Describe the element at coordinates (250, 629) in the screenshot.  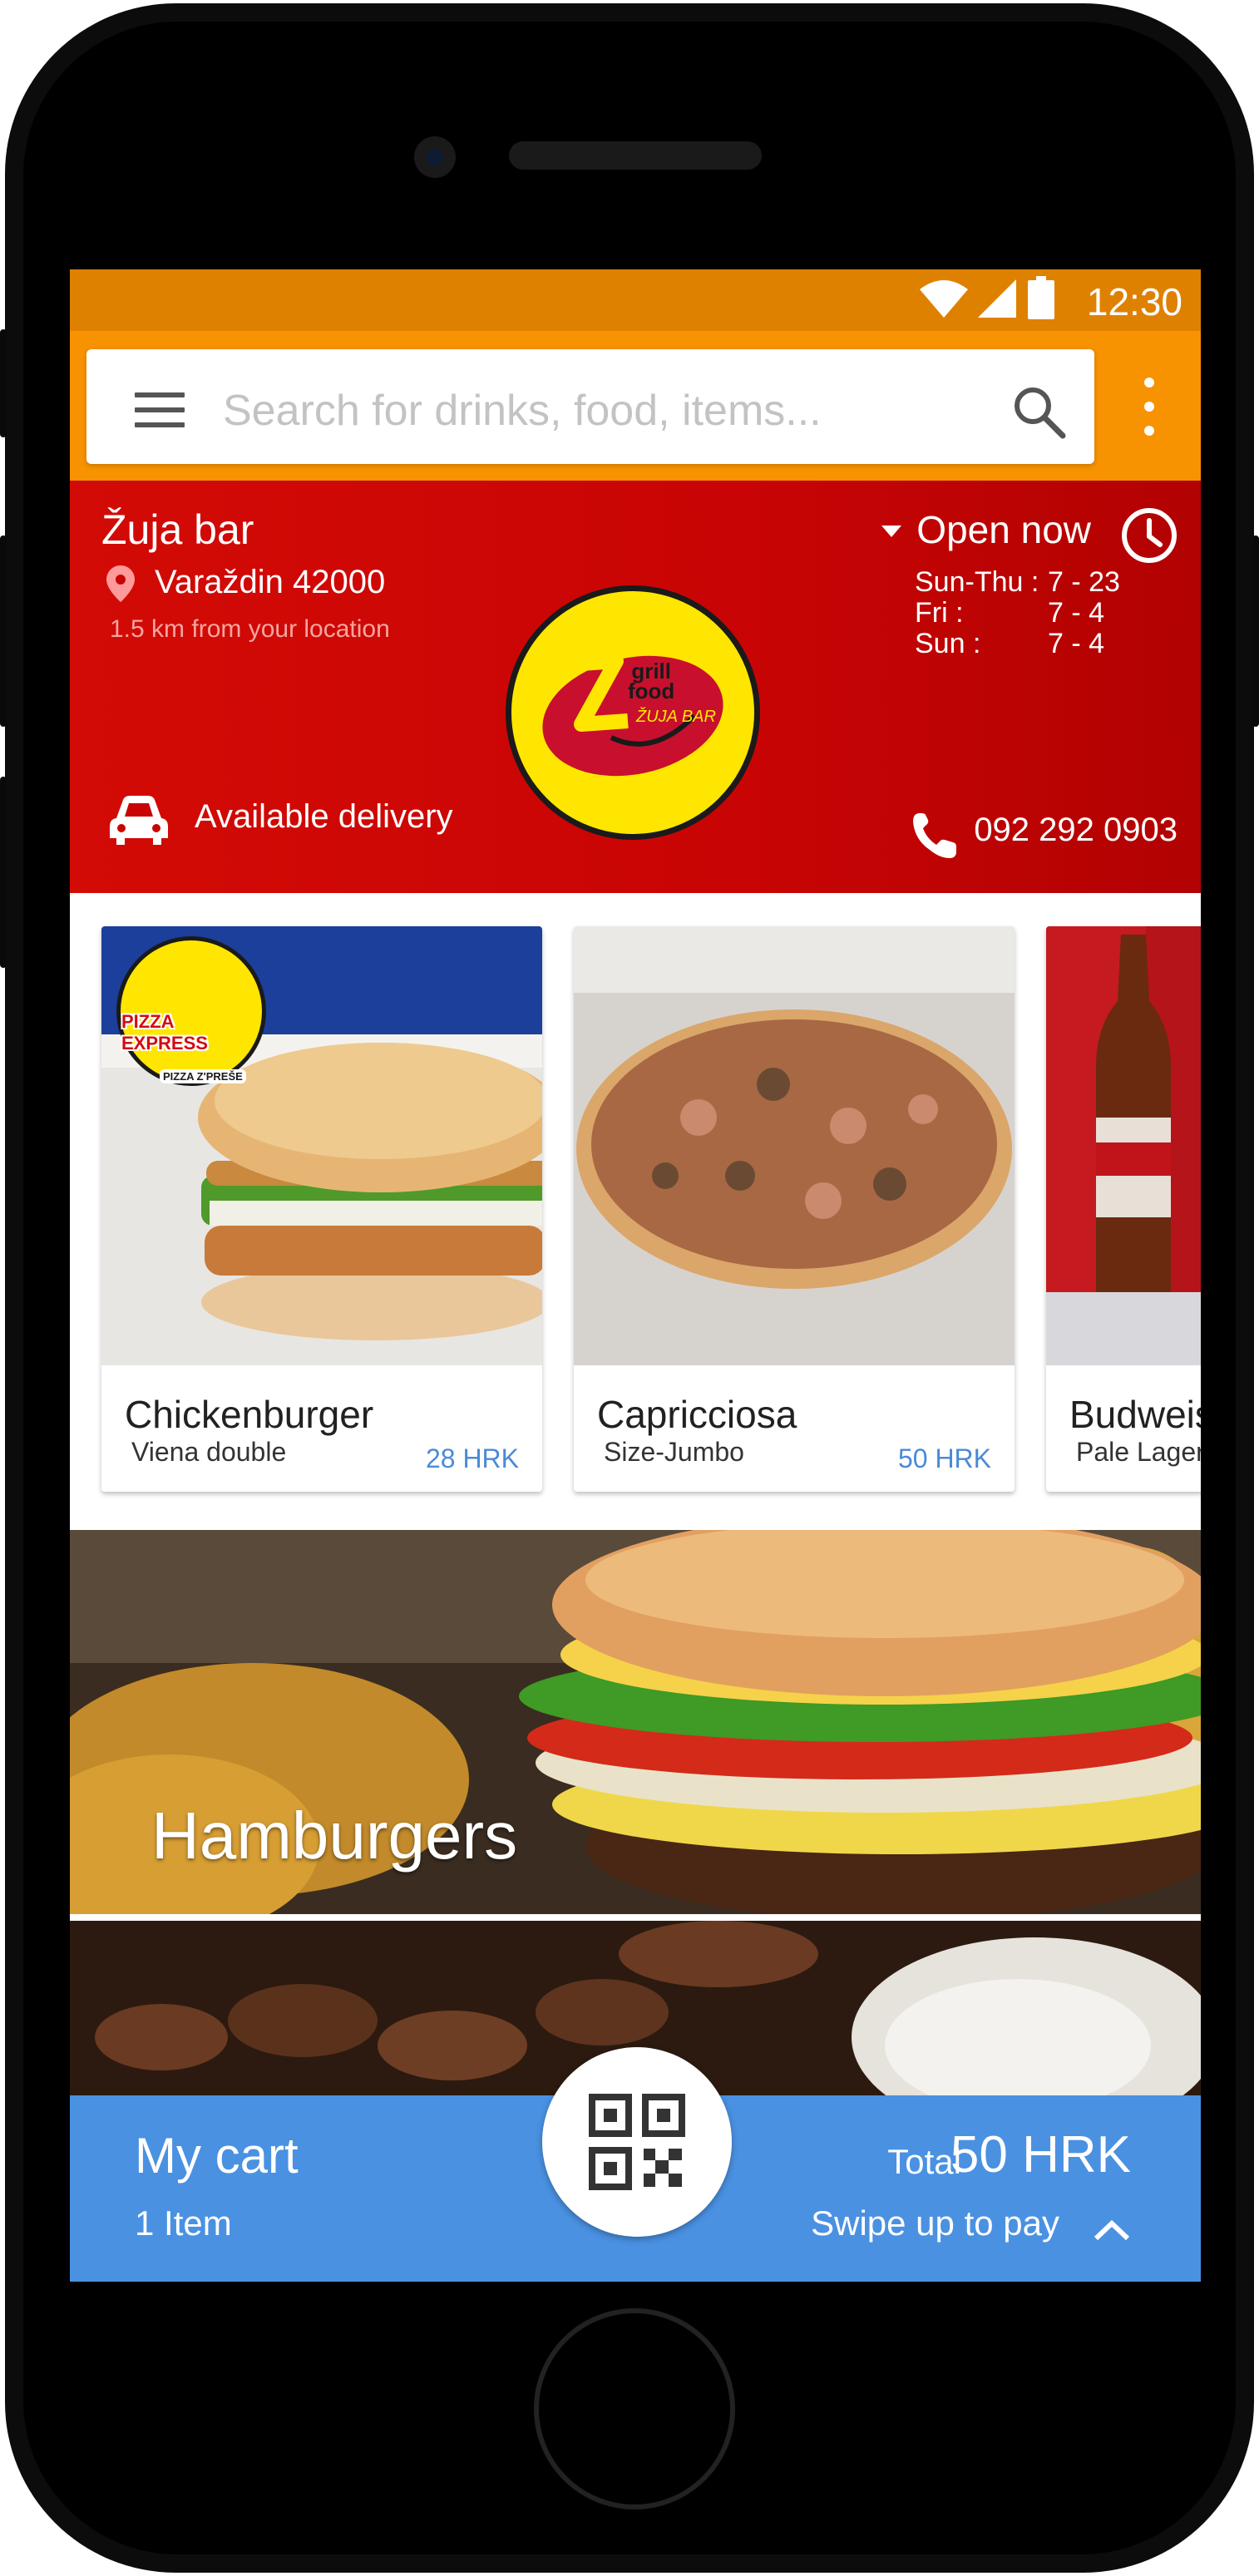
I see `venue-distance: 1.5 km from your location` at that location.